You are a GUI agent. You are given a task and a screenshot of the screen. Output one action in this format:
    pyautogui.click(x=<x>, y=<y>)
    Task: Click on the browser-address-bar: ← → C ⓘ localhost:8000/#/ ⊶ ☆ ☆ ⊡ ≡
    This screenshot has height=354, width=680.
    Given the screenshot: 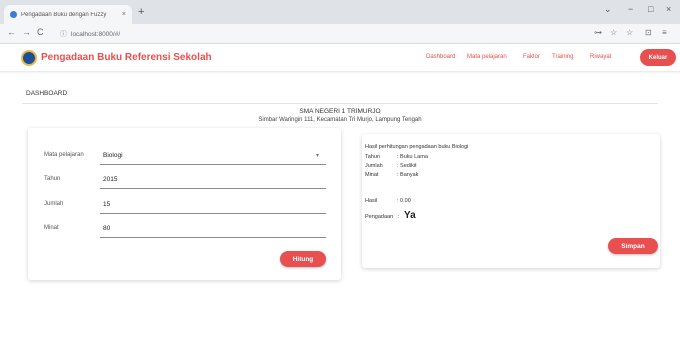 What is the action you would take?
    pyautogui.click(x=340, y=34)
    